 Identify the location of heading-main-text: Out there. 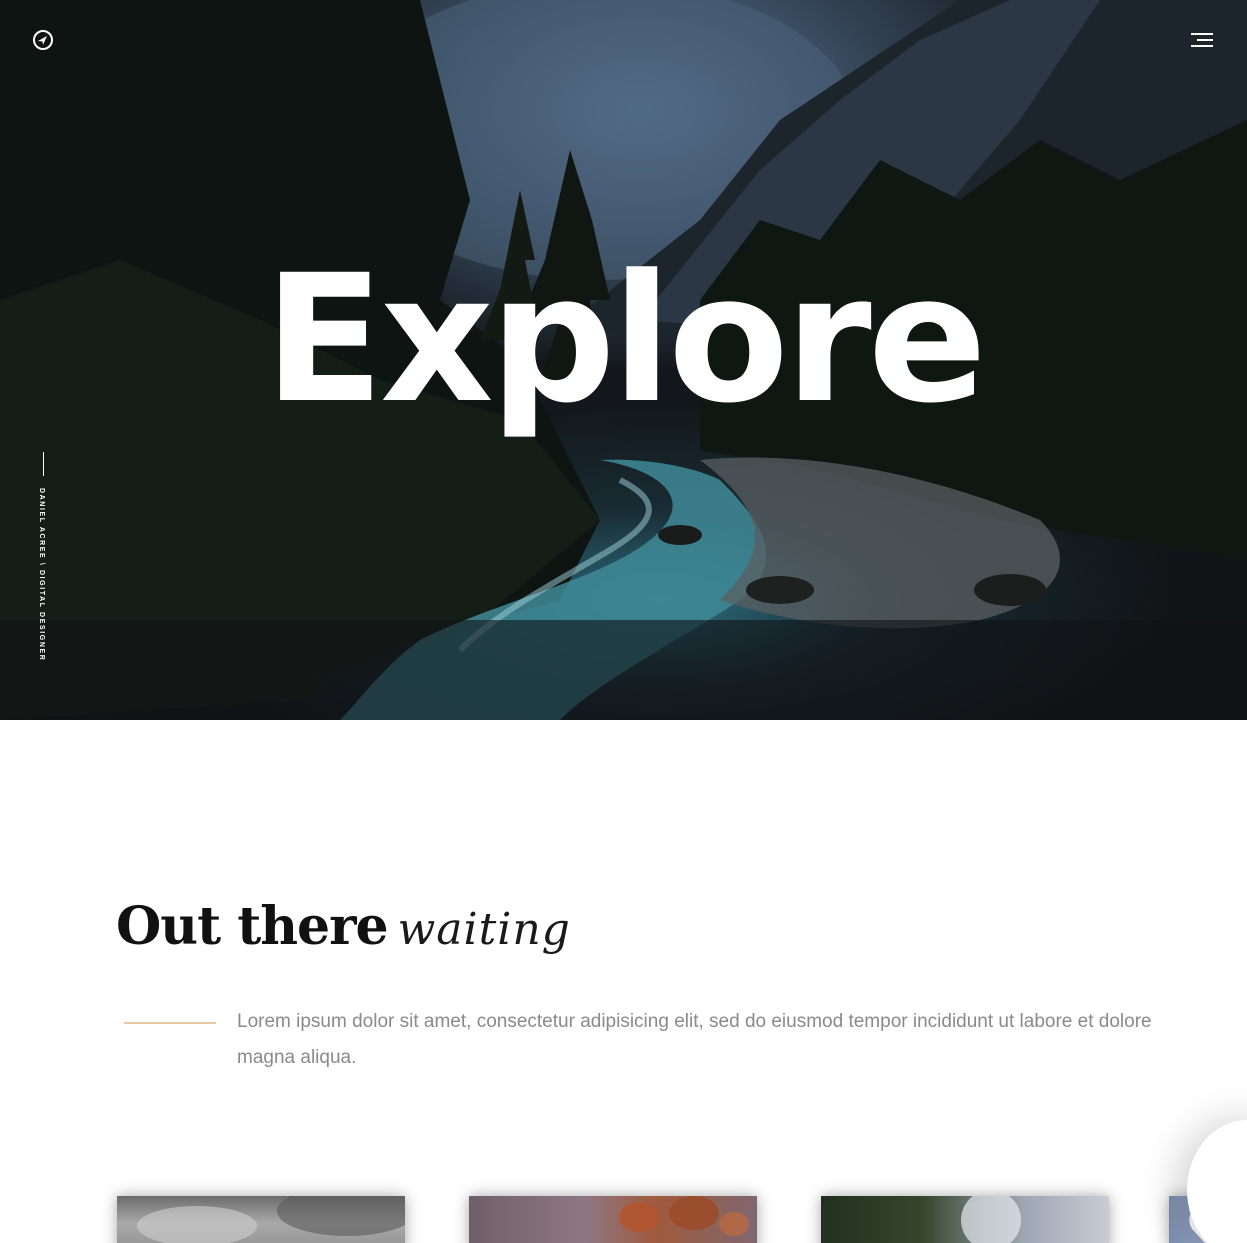
(252, 926).